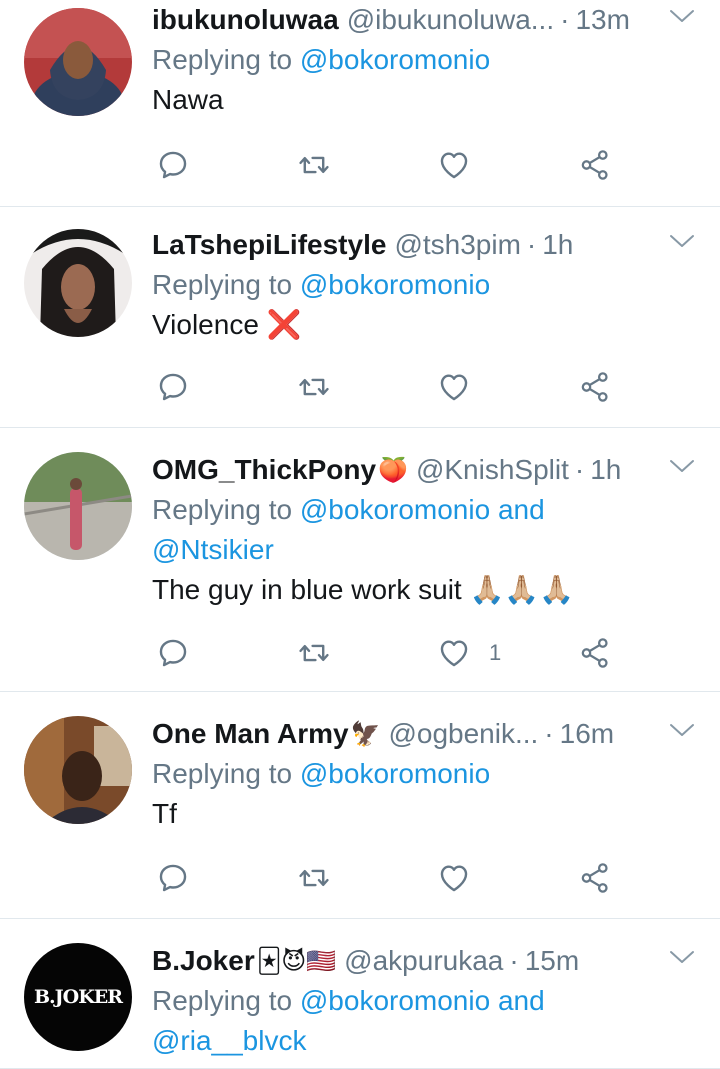 Image resolution: width=720 pixels, height=1069 pixels. What do you see at coordinates (296, 961) in the screenshot?
I see `name-emoji: 🃏😈🇺🇸` at bounding box center [296, 961].